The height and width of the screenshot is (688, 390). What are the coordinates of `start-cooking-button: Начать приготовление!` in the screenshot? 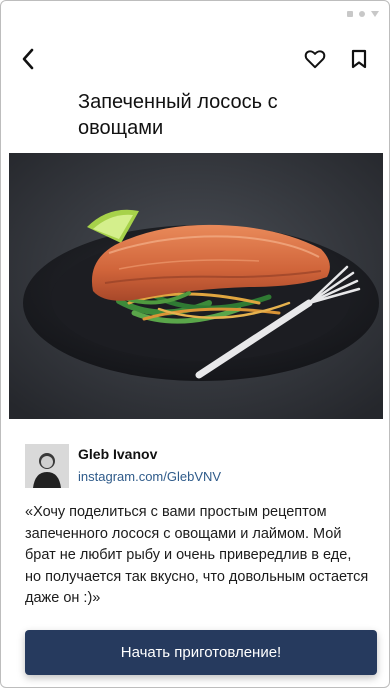 It's located at (201, 652).